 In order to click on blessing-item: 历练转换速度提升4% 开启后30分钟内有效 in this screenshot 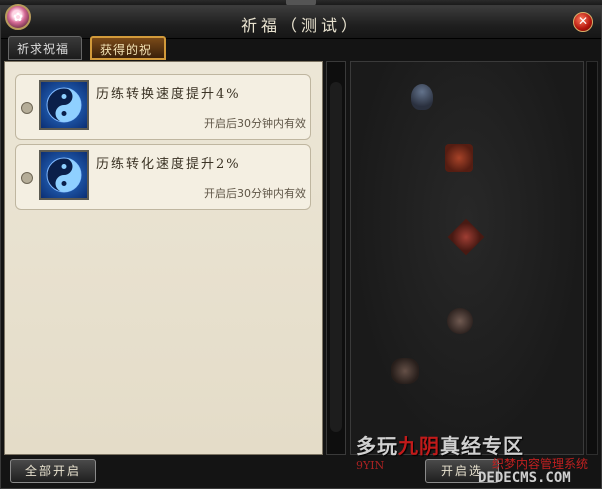, I will do `click(163, 107)`.